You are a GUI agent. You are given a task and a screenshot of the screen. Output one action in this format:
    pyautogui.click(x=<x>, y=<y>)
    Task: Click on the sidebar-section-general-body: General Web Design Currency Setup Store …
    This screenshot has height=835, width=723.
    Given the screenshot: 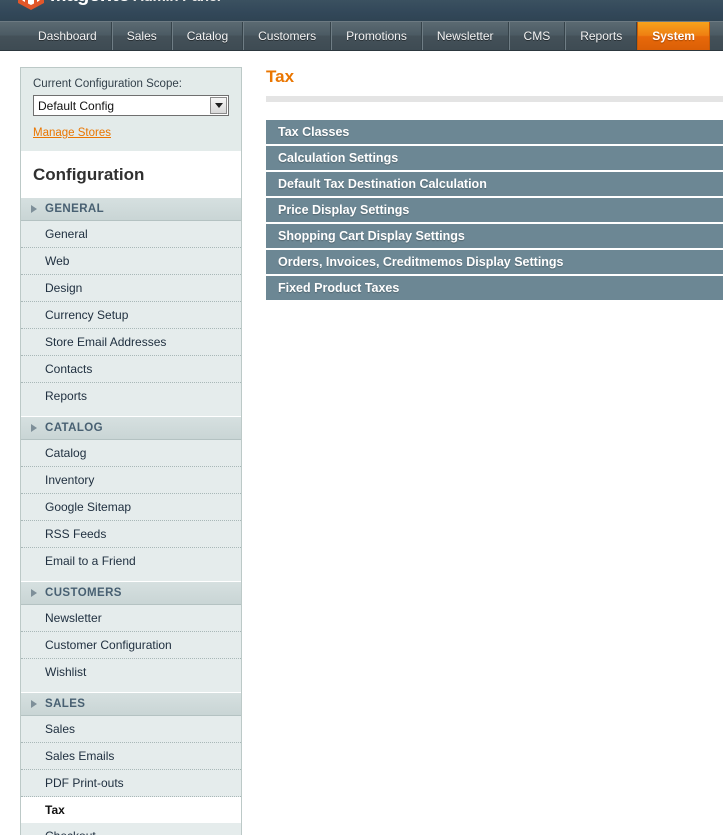 What is the action you would take?
    pyautogui.click(x=131, y=318)
    